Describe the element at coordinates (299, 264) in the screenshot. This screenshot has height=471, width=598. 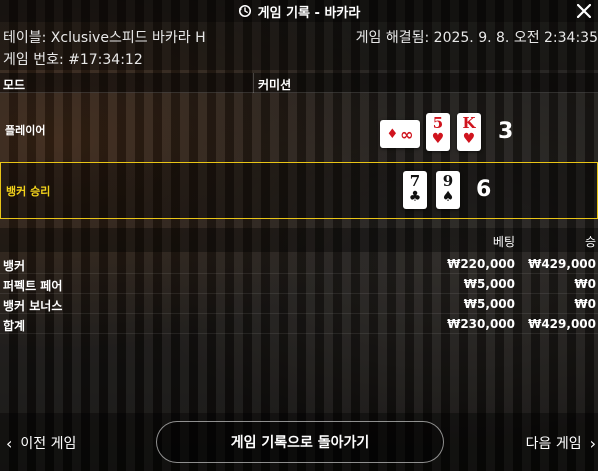
I see `table-row: 뱅커 ₩220,000 ₩429,000` at that location.